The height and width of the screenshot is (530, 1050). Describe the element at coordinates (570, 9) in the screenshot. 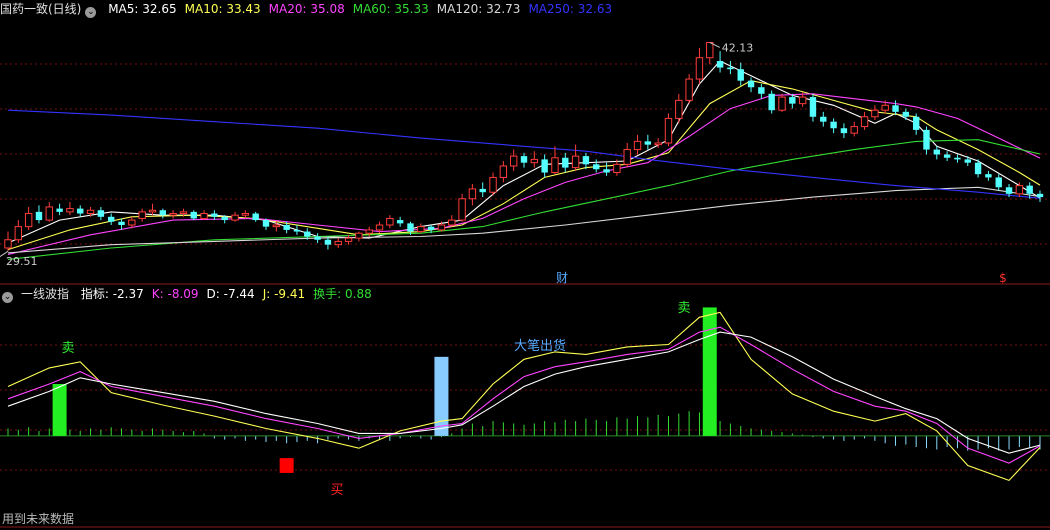

I see `ma-label: MA250: 32.63` at that location.